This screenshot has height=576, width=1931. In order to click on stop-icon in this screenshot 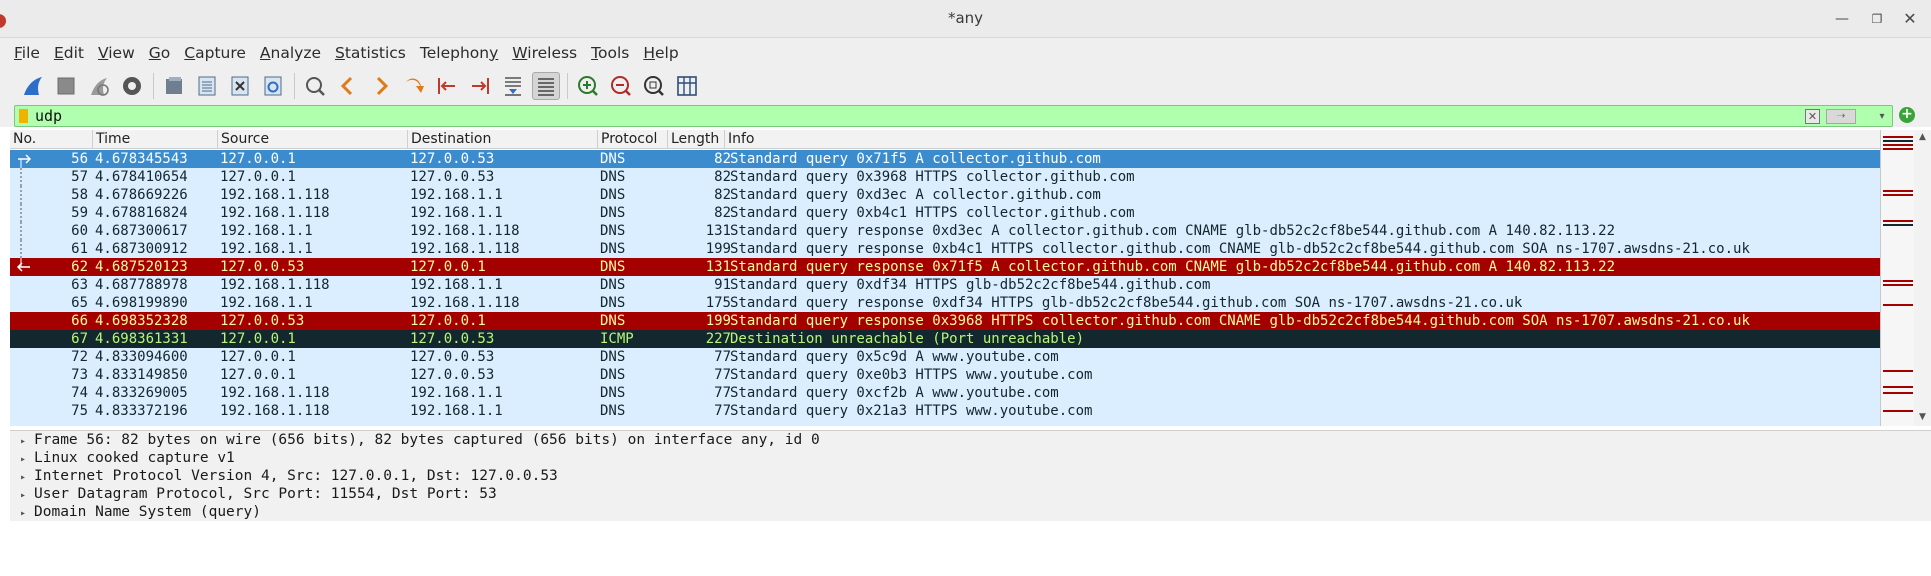, I will do `click(66, 86)`.